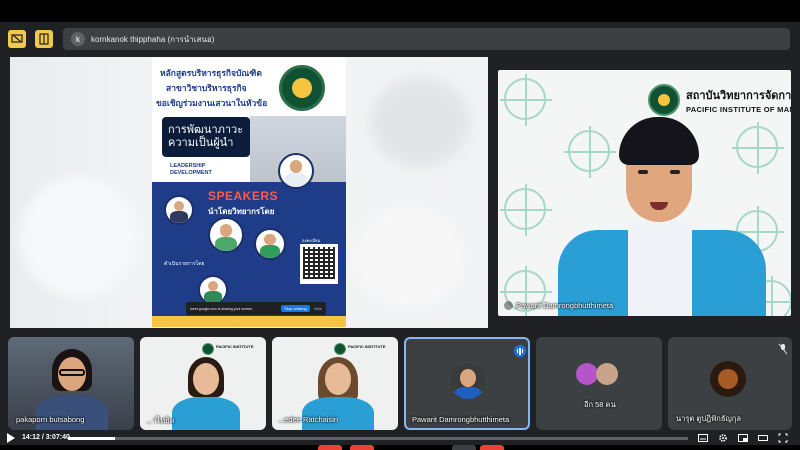 This screenshot has width=800, height=450. I want to click on playback-time: 14:12 / 3:07:40, so click(46, 437).